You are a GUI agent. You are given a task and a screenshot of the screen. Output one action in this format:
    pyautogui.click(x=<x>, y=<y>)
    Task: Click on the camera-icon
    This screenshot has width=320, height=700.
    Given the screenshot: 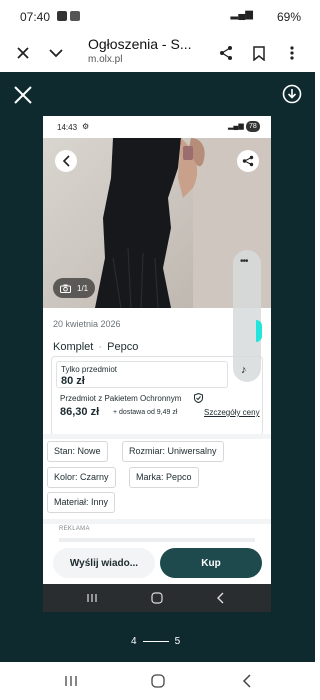 What is the action you would take?
    pyautogui.click(x=65, y=288)
    